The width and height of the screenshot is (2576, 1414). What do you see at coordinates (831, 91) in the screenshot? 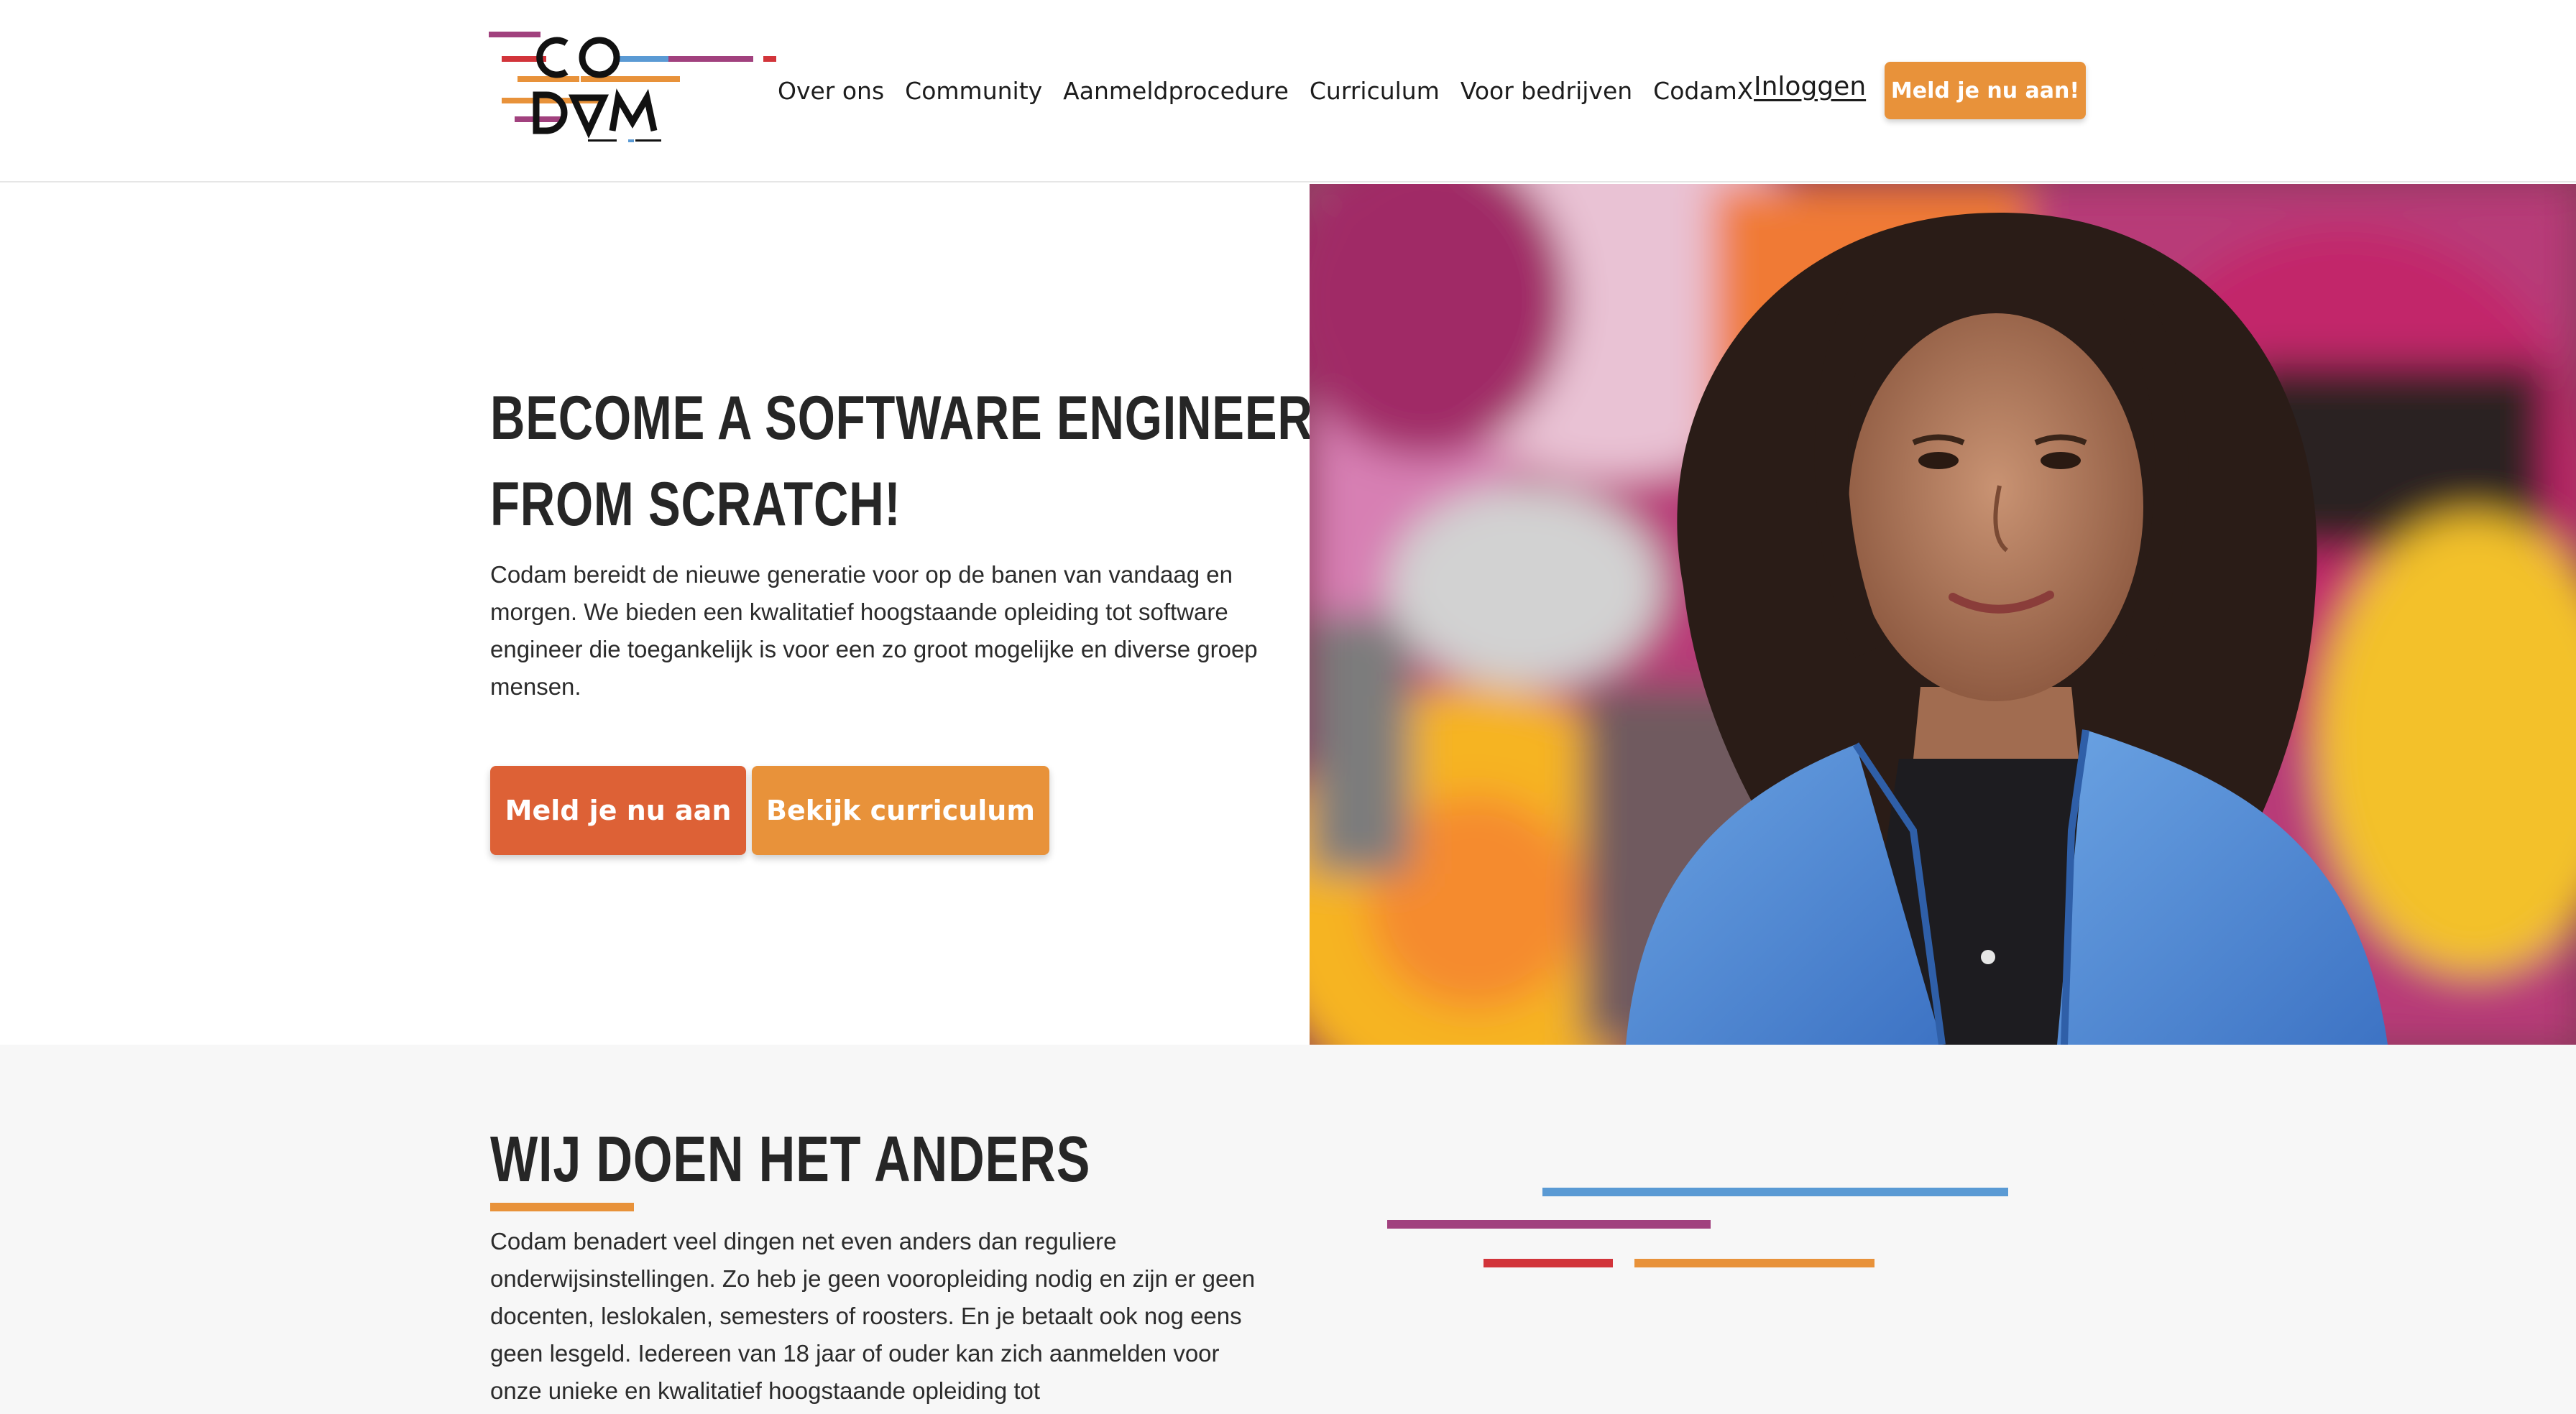
I see `nav-over-ons: Over ons` at bounding box center [831, 91].